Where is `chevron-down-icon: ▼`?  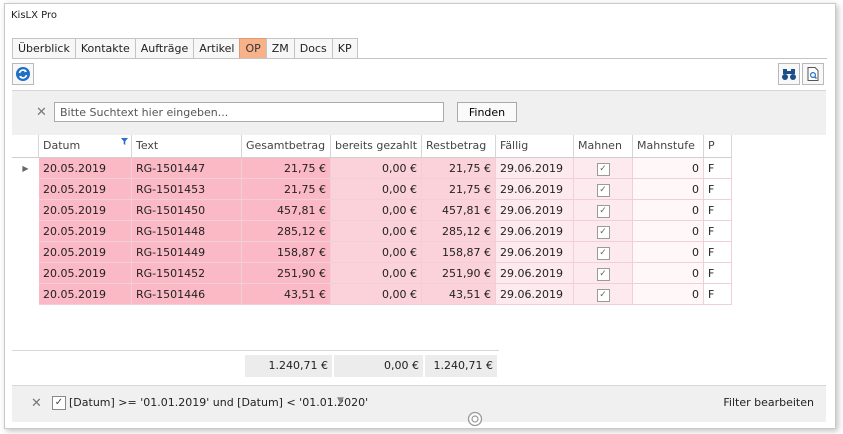
chevron-down-icon: ▼ is located at coordinates (340, 401).